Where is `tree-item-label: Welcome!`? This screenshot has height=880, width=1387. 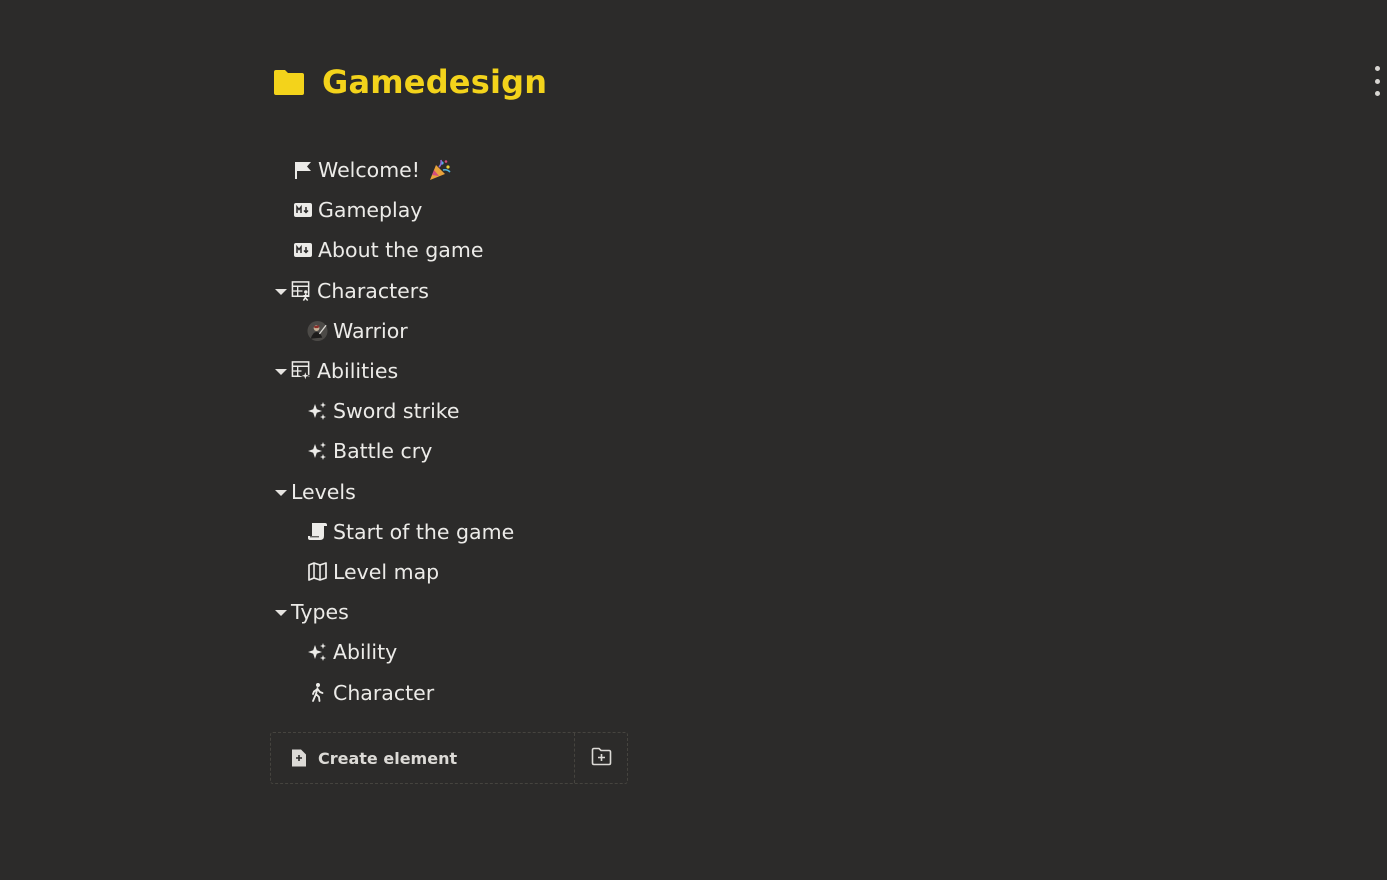 tree-item-label: Welcome! is located at coordinates (369, 170).